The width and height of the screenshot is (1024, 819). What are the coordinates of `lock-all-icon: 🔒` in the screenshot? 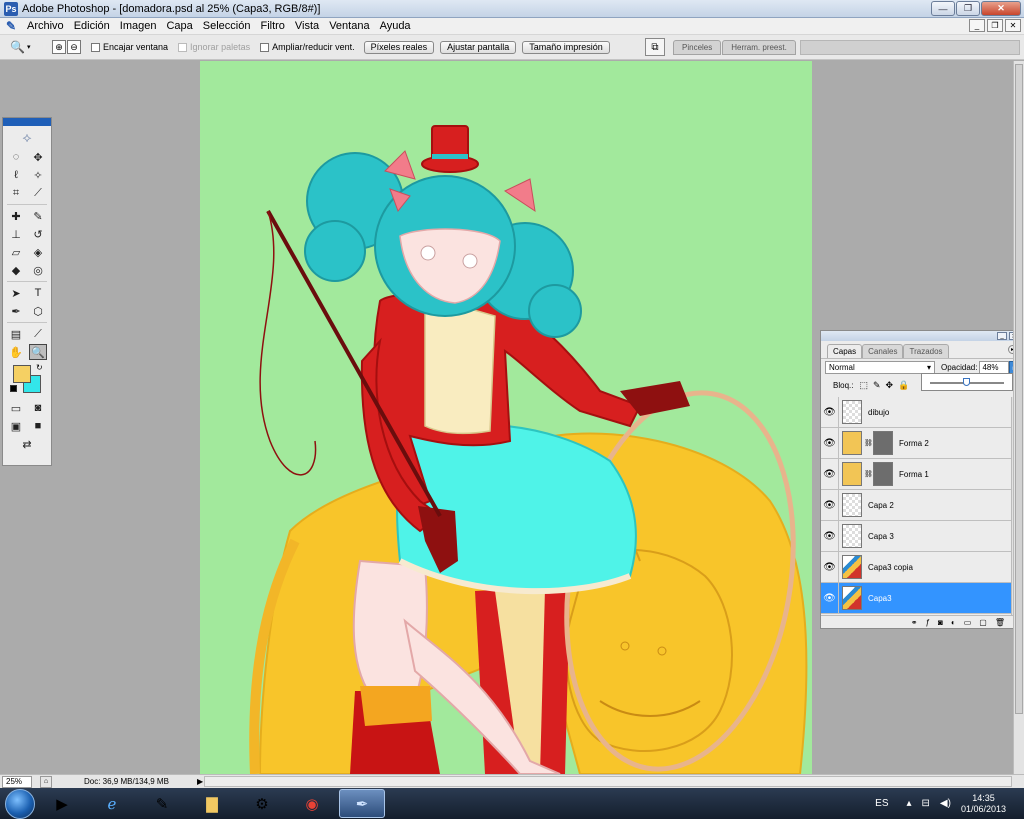 It's located at (903, 385).